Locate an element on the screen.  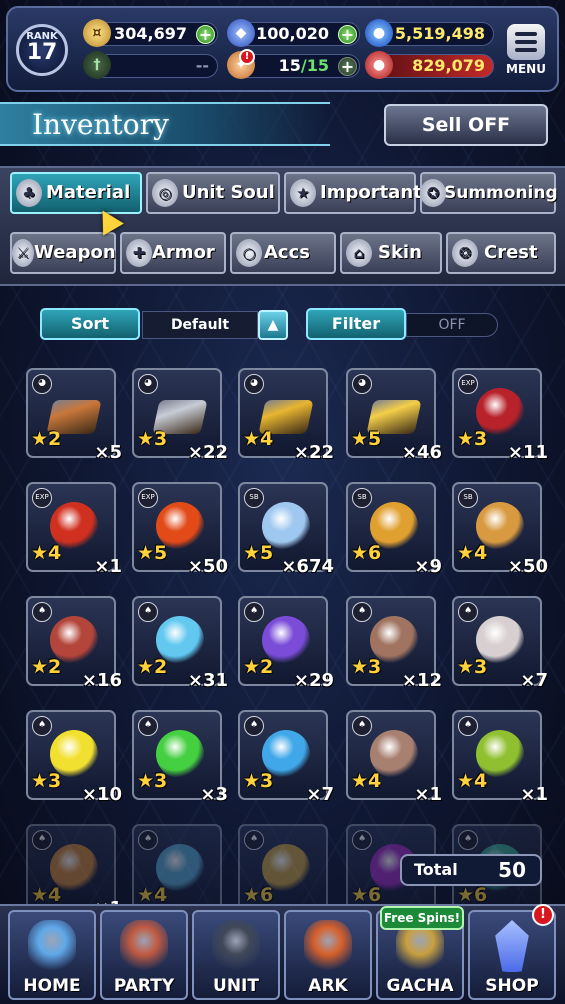
item-quantity: ×29 is located at coordinates (313, 680).